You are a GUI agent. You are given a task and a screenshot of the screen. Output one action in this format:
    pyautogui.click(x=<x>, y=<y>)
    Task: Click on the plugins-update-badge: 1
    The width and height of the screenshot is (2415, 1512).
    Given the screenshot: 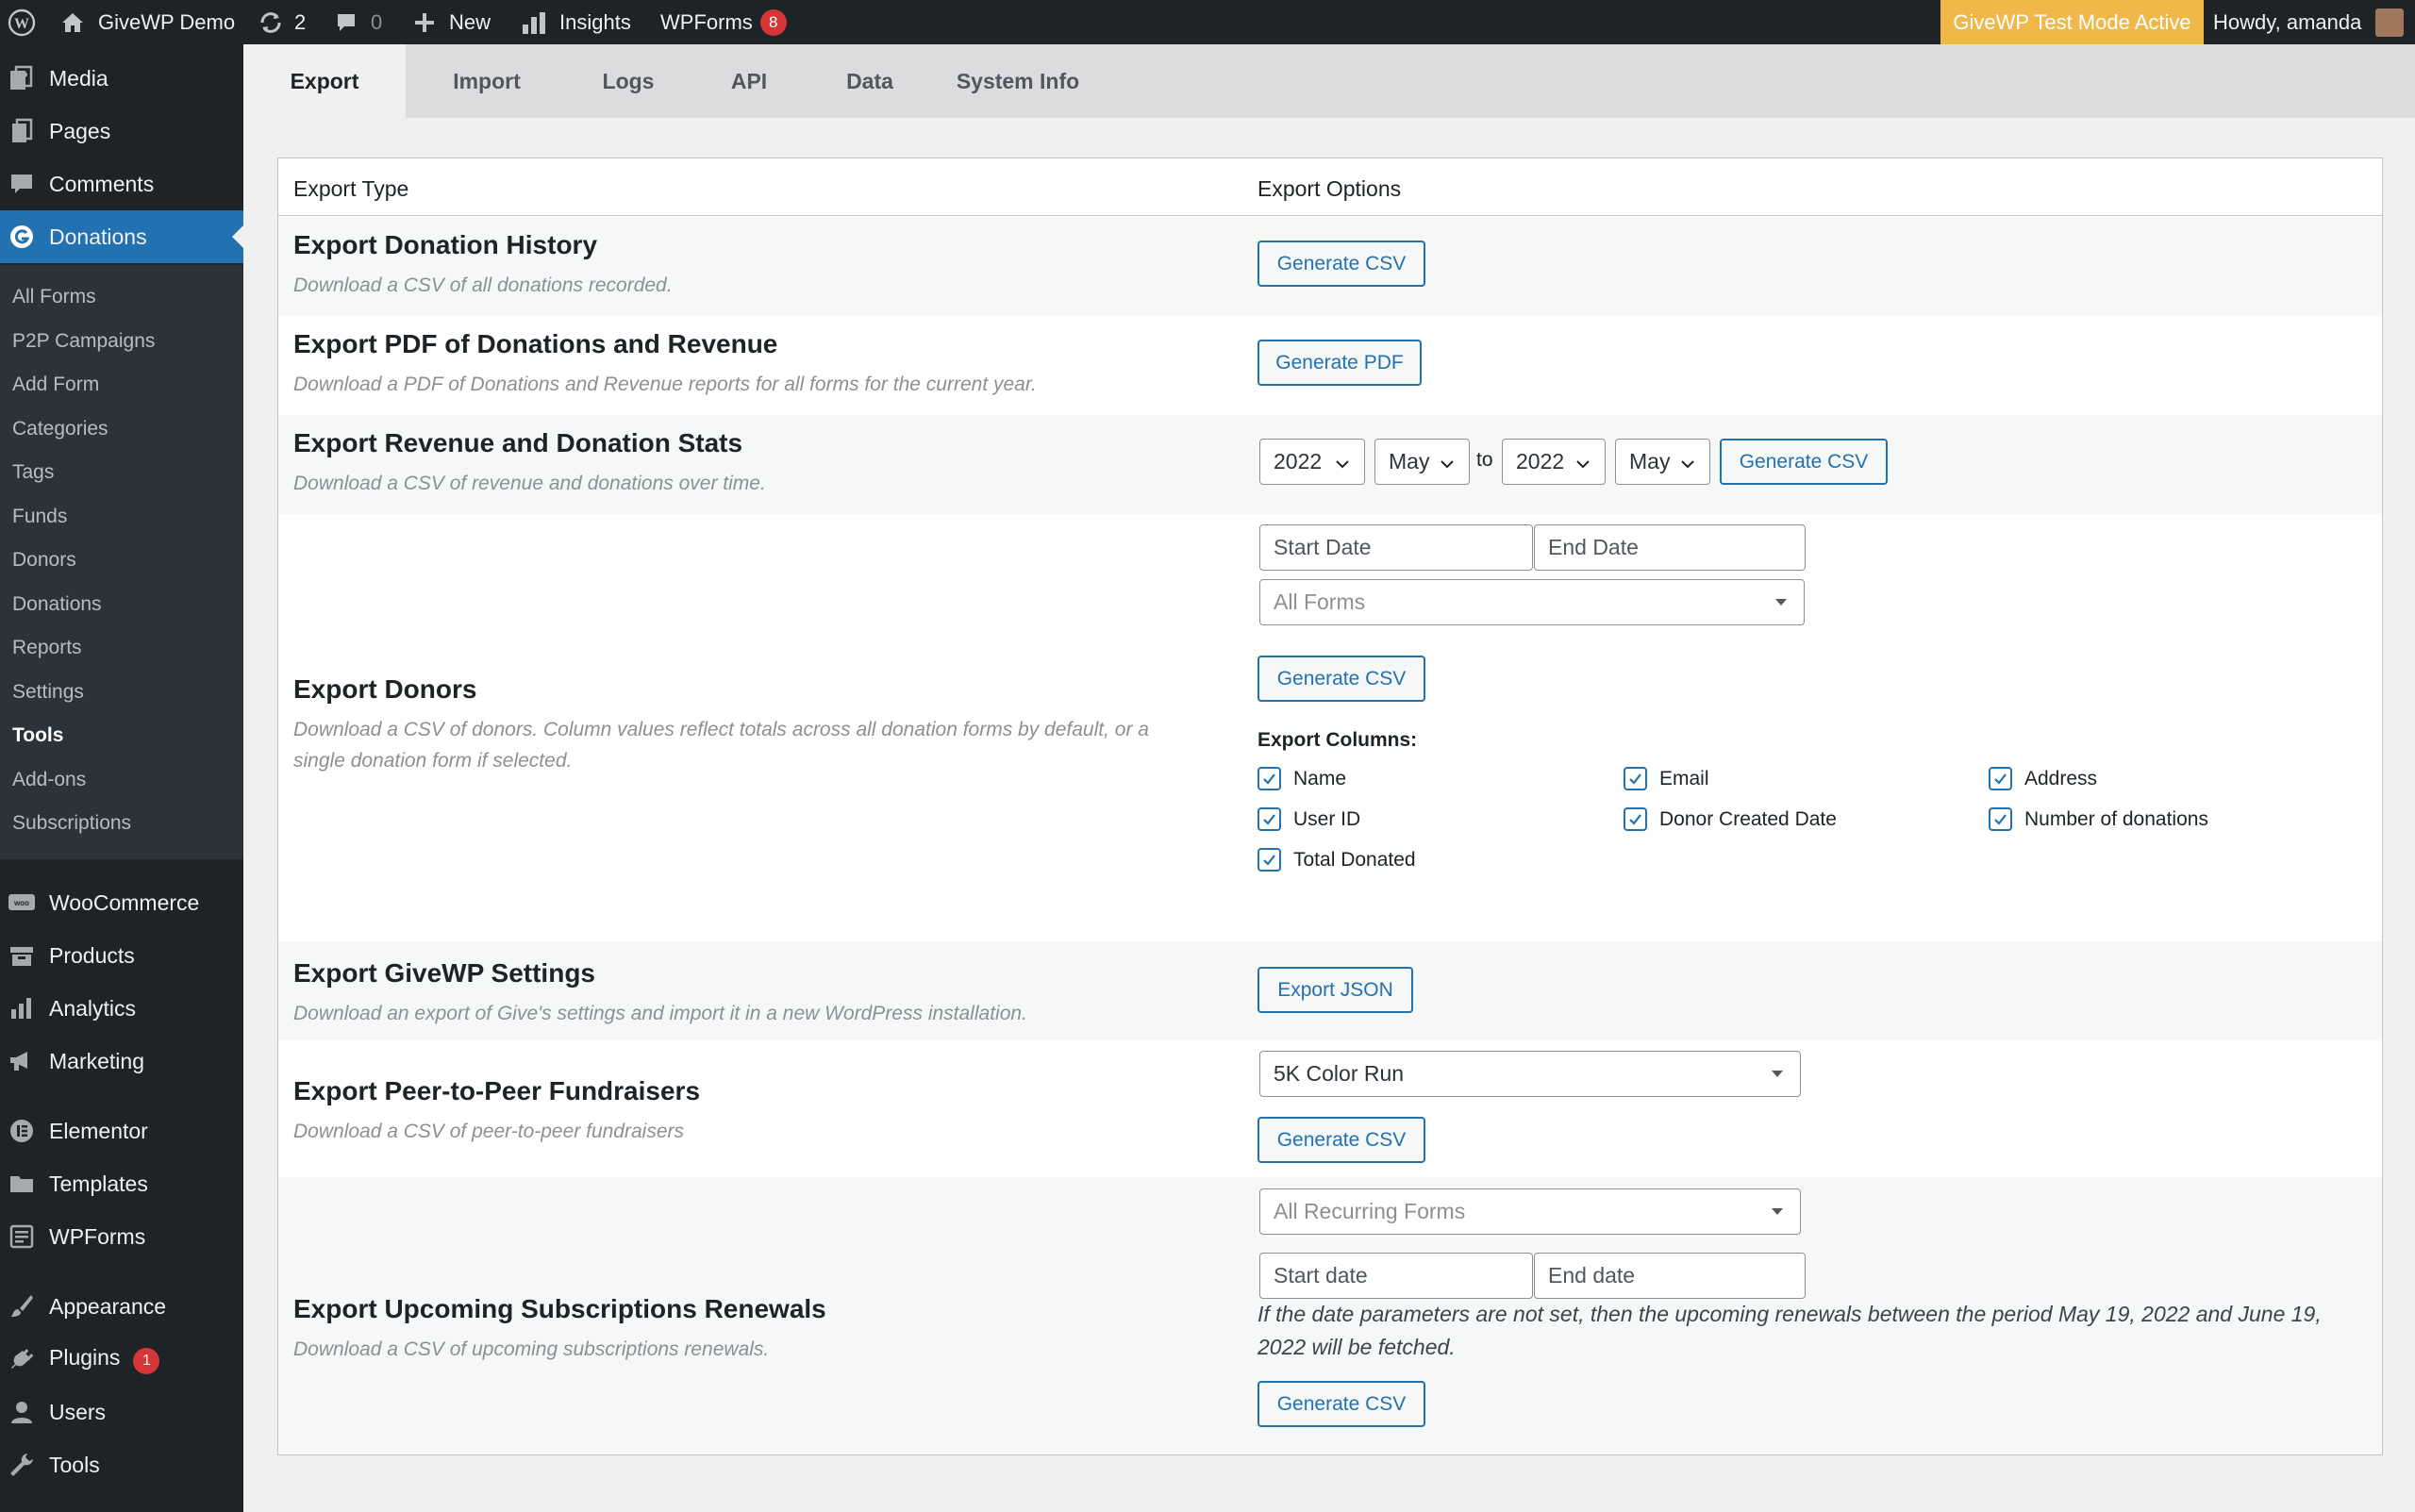 What is the action you would take?
    pyautogui.click(x=146, y=1360)
    